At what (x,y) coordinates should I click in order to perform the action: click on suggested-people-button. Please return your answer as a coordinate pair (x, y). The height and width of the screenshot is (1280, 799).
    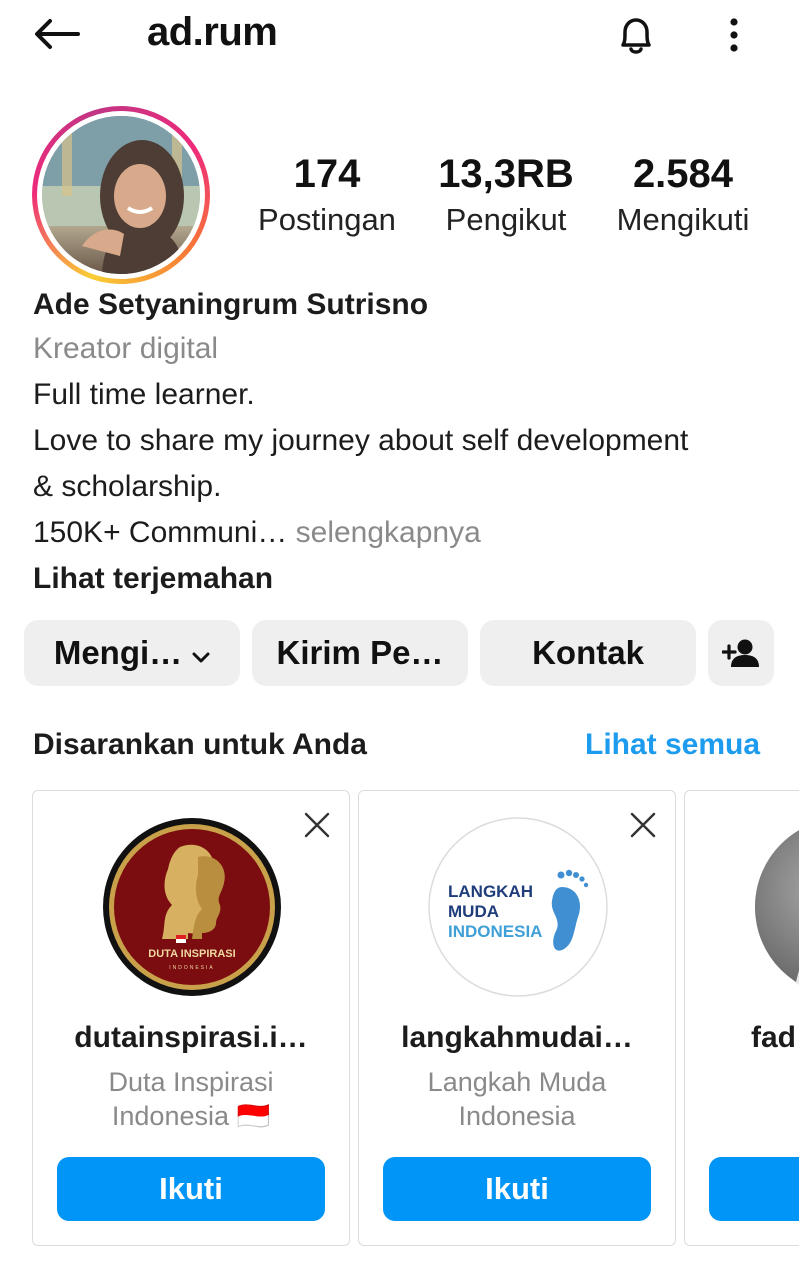
    Looking at the image, I should click on (741, 653).